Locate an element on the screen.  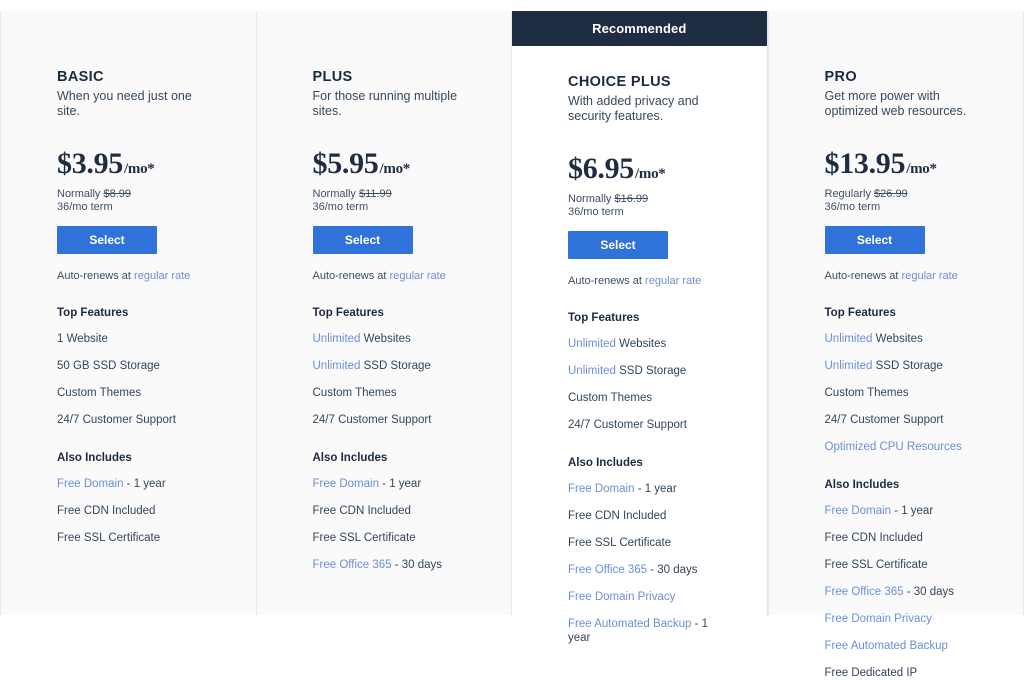
plan-price: $6.95/mo* is located at coordinates (658, 169).